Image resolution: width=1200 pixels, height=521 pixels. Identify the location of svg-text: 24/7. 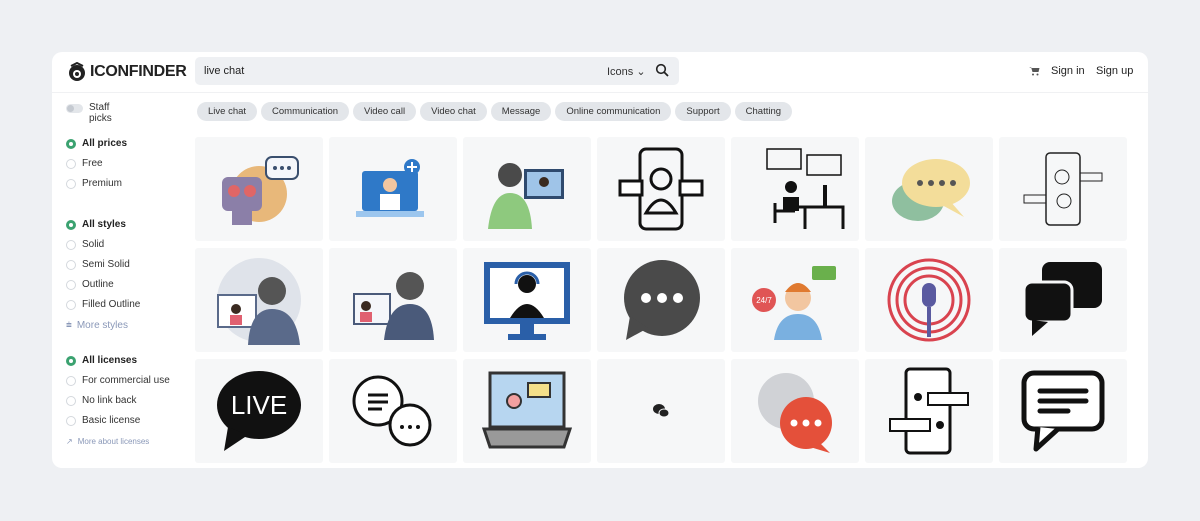
(764, 300).